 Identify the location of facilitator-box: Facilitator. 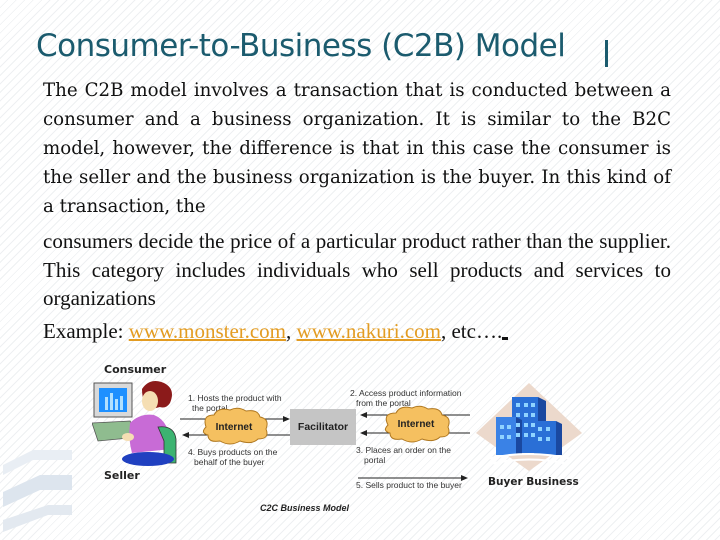
(323, 427).